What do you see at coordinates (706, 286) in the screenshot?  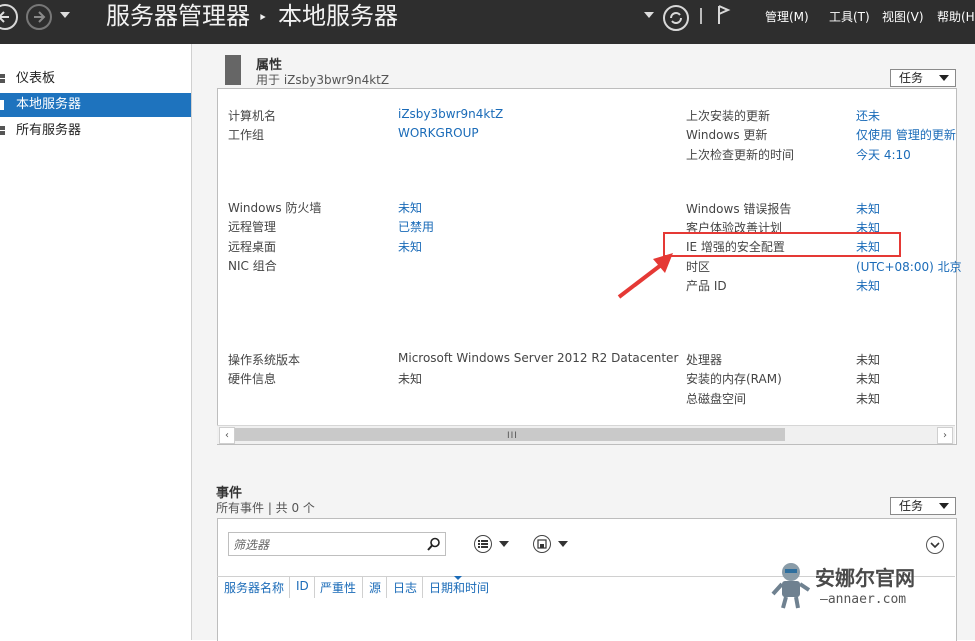 I see `prop-label: 产品 ID` at bounding box center [706, 286].